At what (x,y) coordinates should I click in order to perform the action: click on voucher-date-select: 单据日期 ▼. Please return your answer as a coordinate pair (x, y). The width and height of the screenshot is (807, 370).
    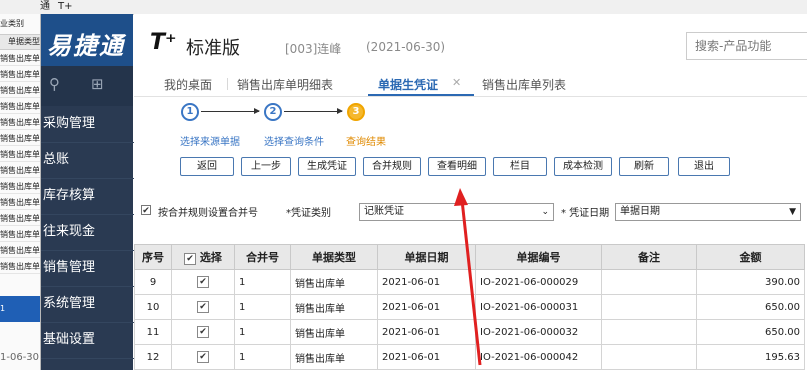
    Looking at the image, I should click on (708, 212).